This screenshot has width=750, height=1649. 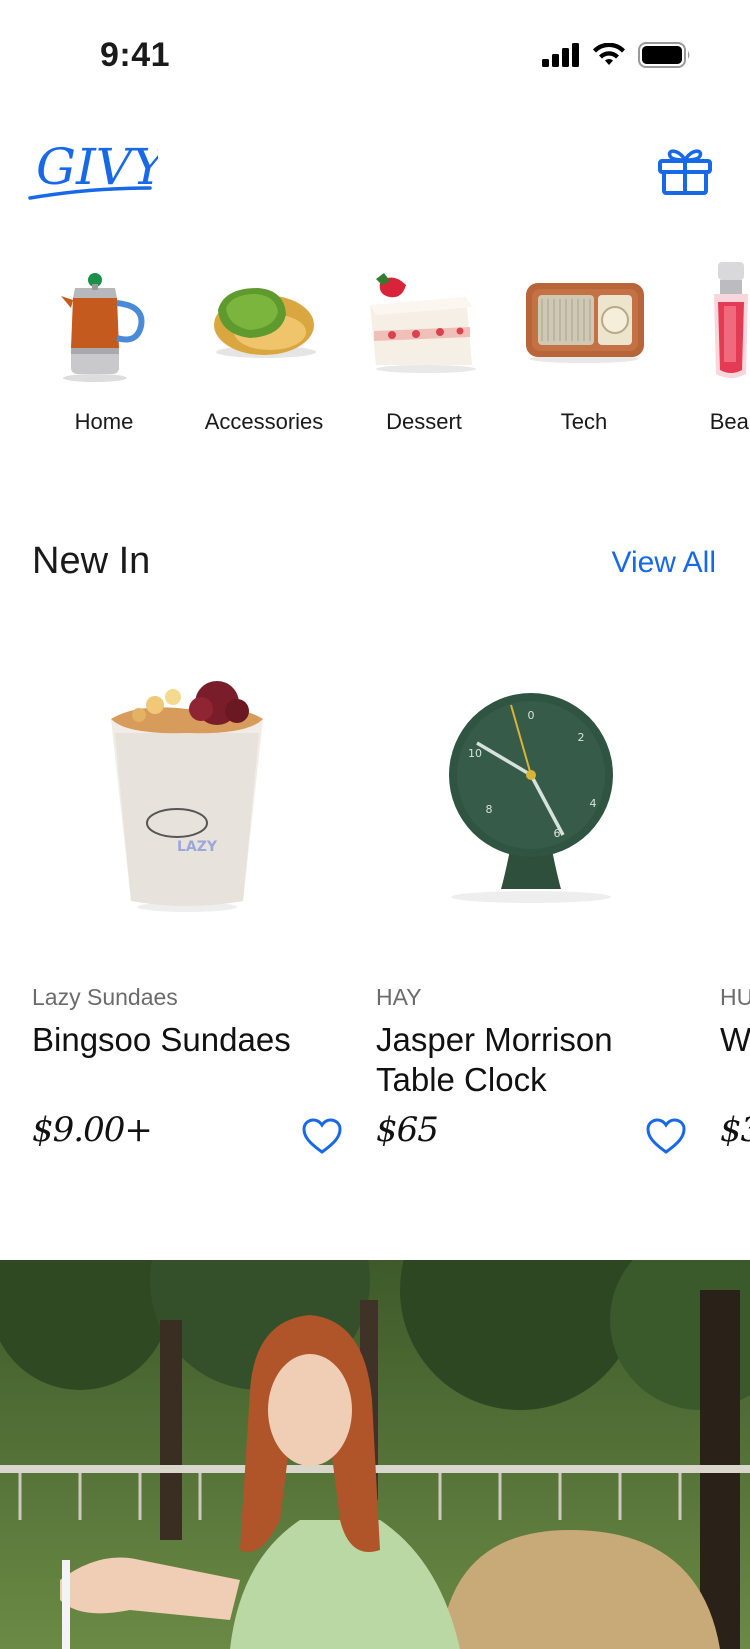 I want to click on wifi-icon, so click(x=609, y=54).